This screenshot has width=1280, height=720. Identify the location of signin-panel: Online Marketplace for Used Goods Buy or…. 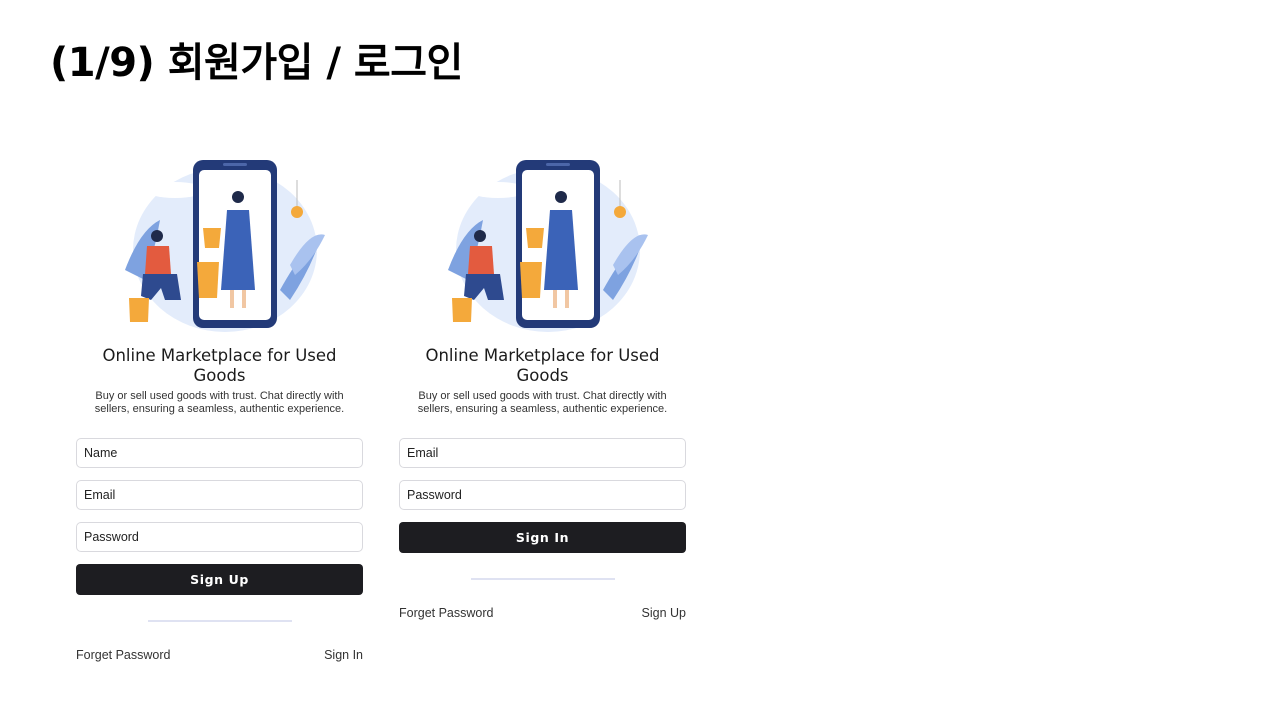
(542, 385).